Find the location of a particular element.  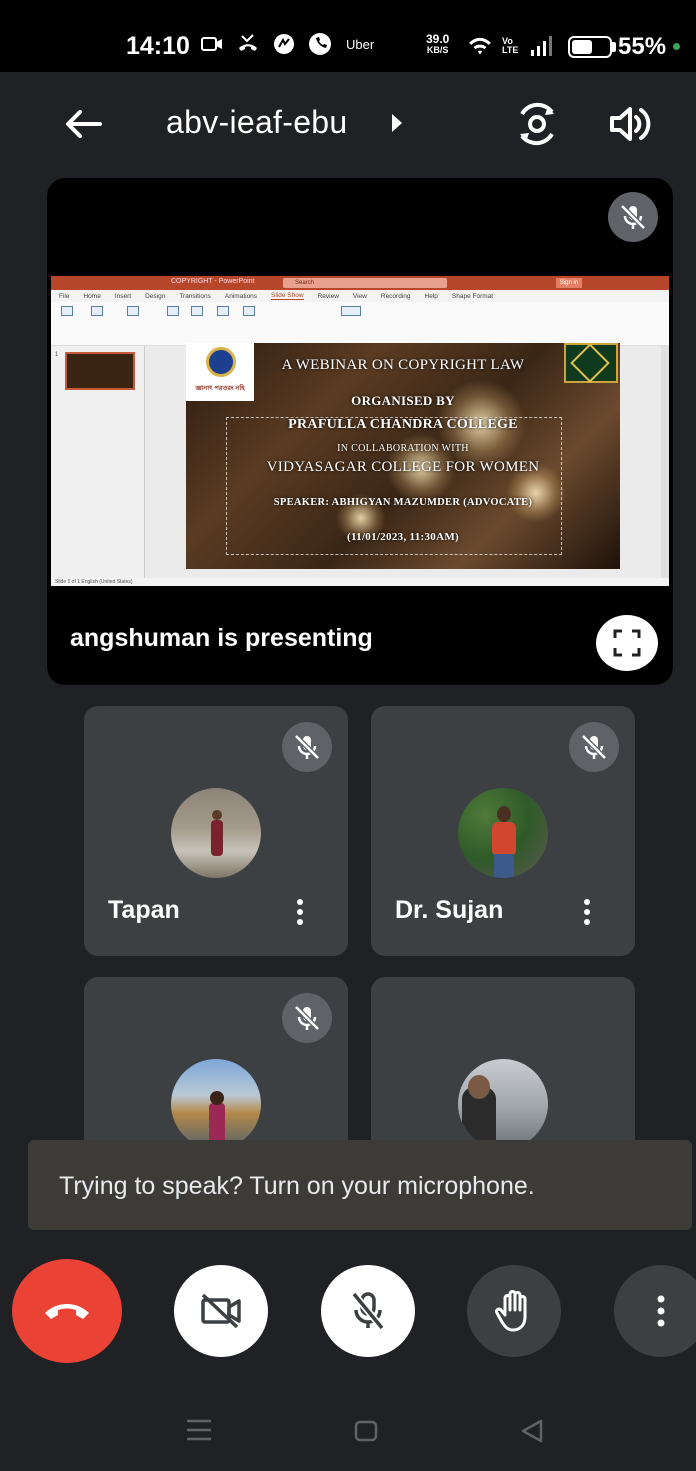

volte-label: Vo LTE is located at coordinates (510, 45).